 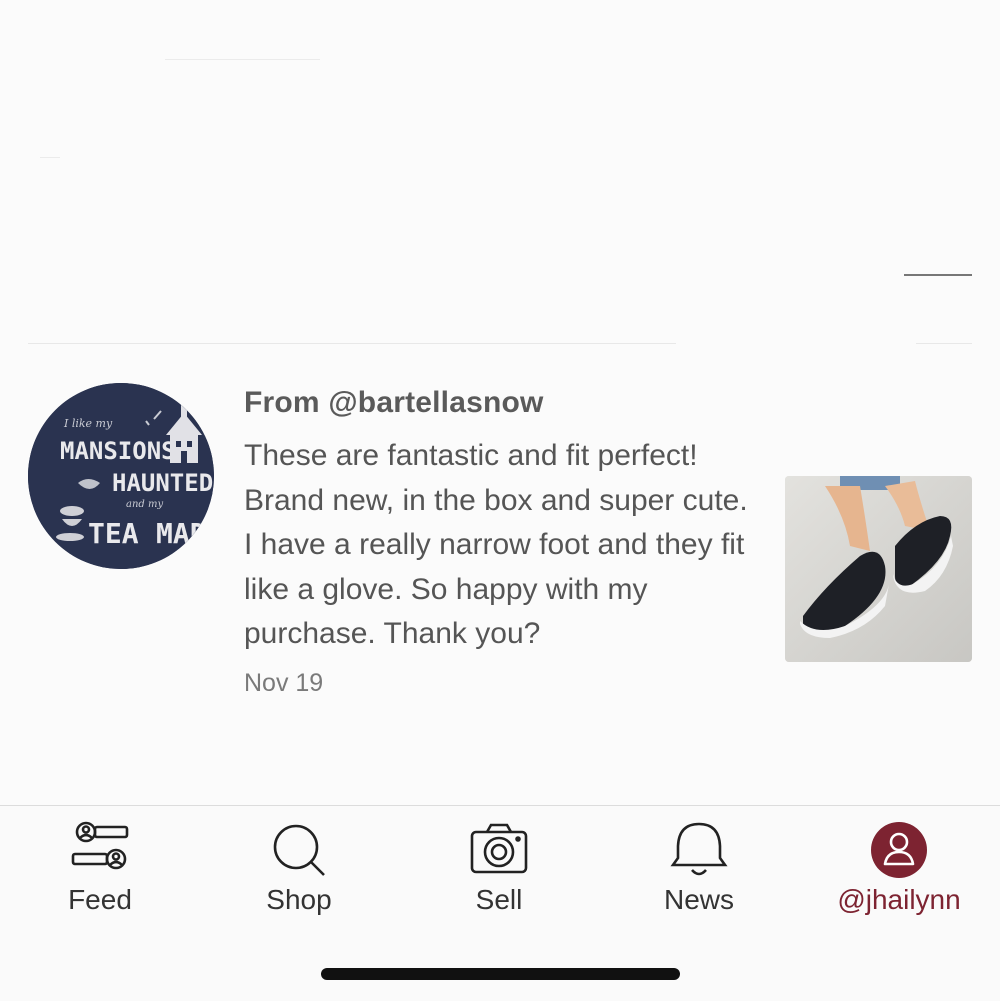 I want to click on avatar-text: HAUNTED, so click(x=162, y=483).